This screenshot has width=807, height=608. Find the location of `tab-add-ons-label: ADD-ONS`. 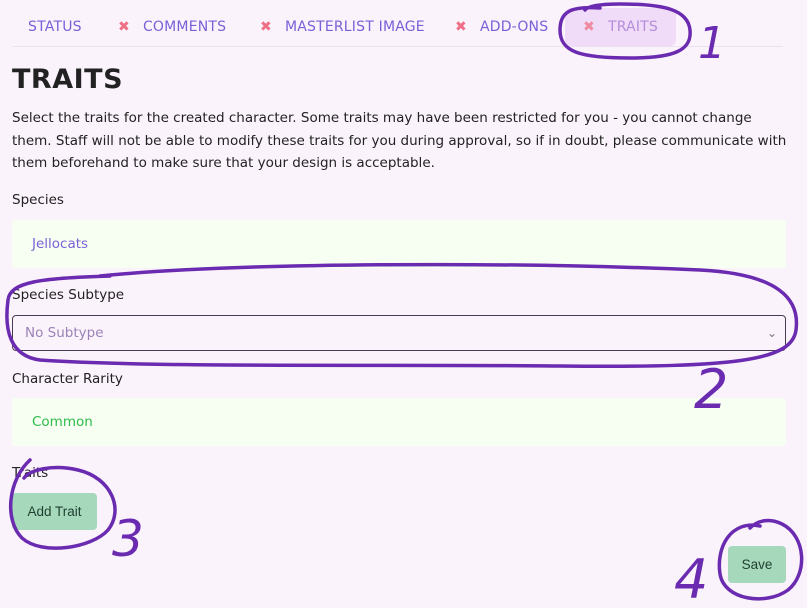

tab-add-ons-label: ADD-ONS is located at coordinates (514, 27).